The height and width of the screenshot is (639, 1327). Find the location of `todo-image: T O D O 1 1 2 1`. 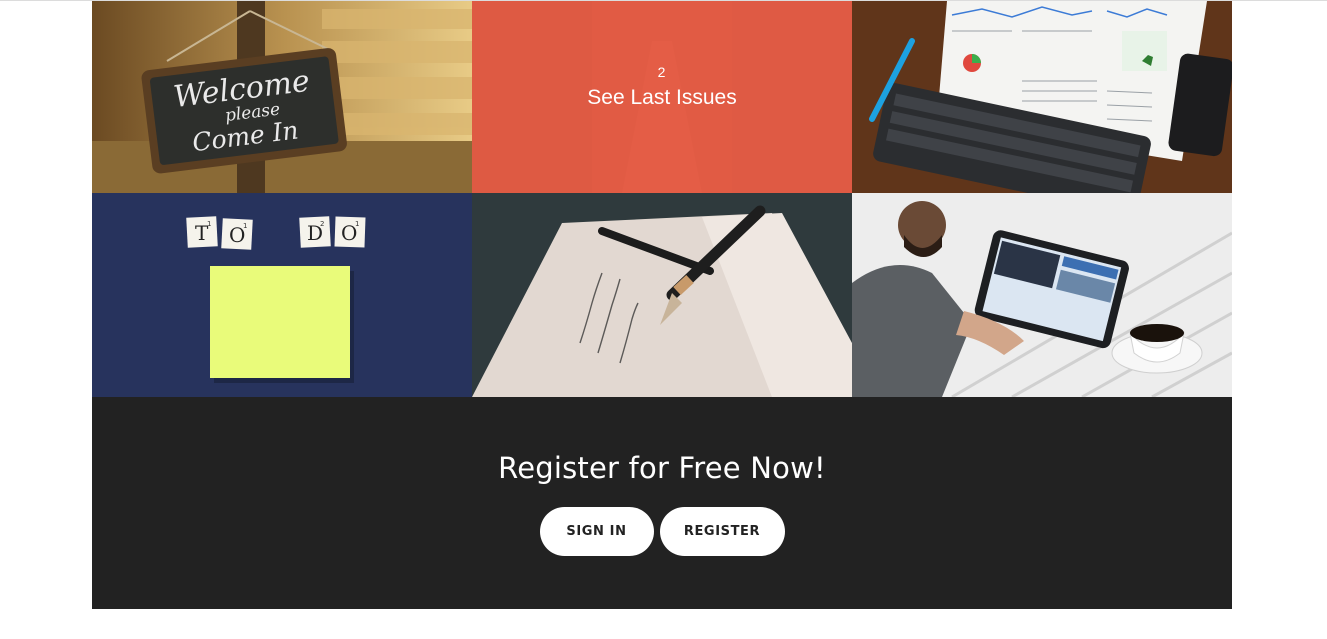

todo-image: T O D O 1 1 2 1 is located at coordinates (282, 295).